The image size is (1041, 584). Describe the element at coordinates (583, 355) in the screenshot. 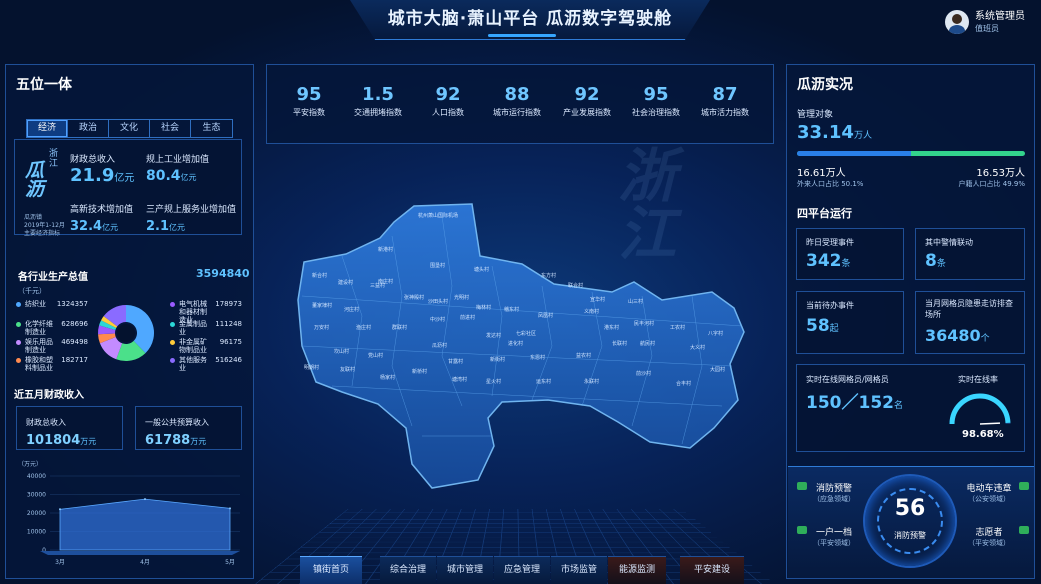

I see `map-village-label: 益农村` at that location.